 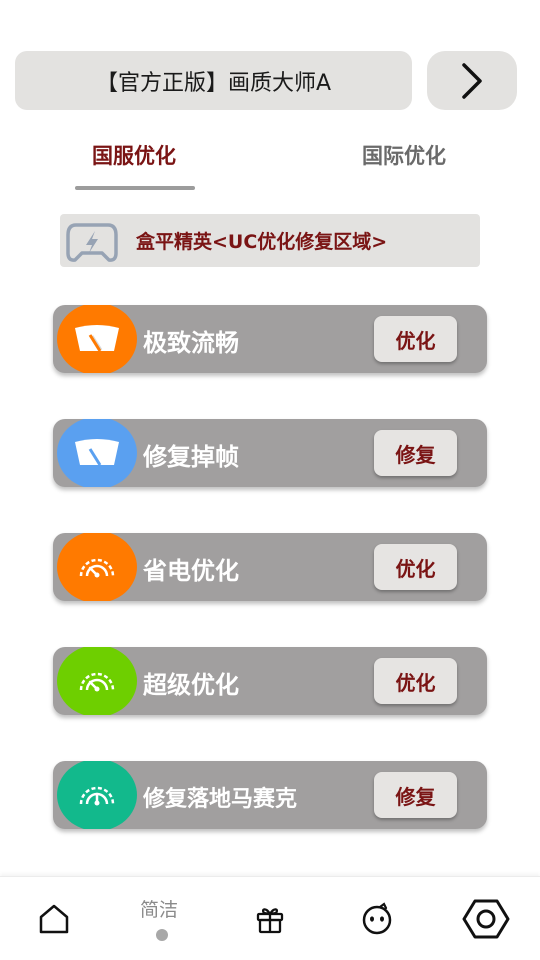 I want to click on app-title-bar: 【官方正版】画质大师A, so click(x=213, y=80).